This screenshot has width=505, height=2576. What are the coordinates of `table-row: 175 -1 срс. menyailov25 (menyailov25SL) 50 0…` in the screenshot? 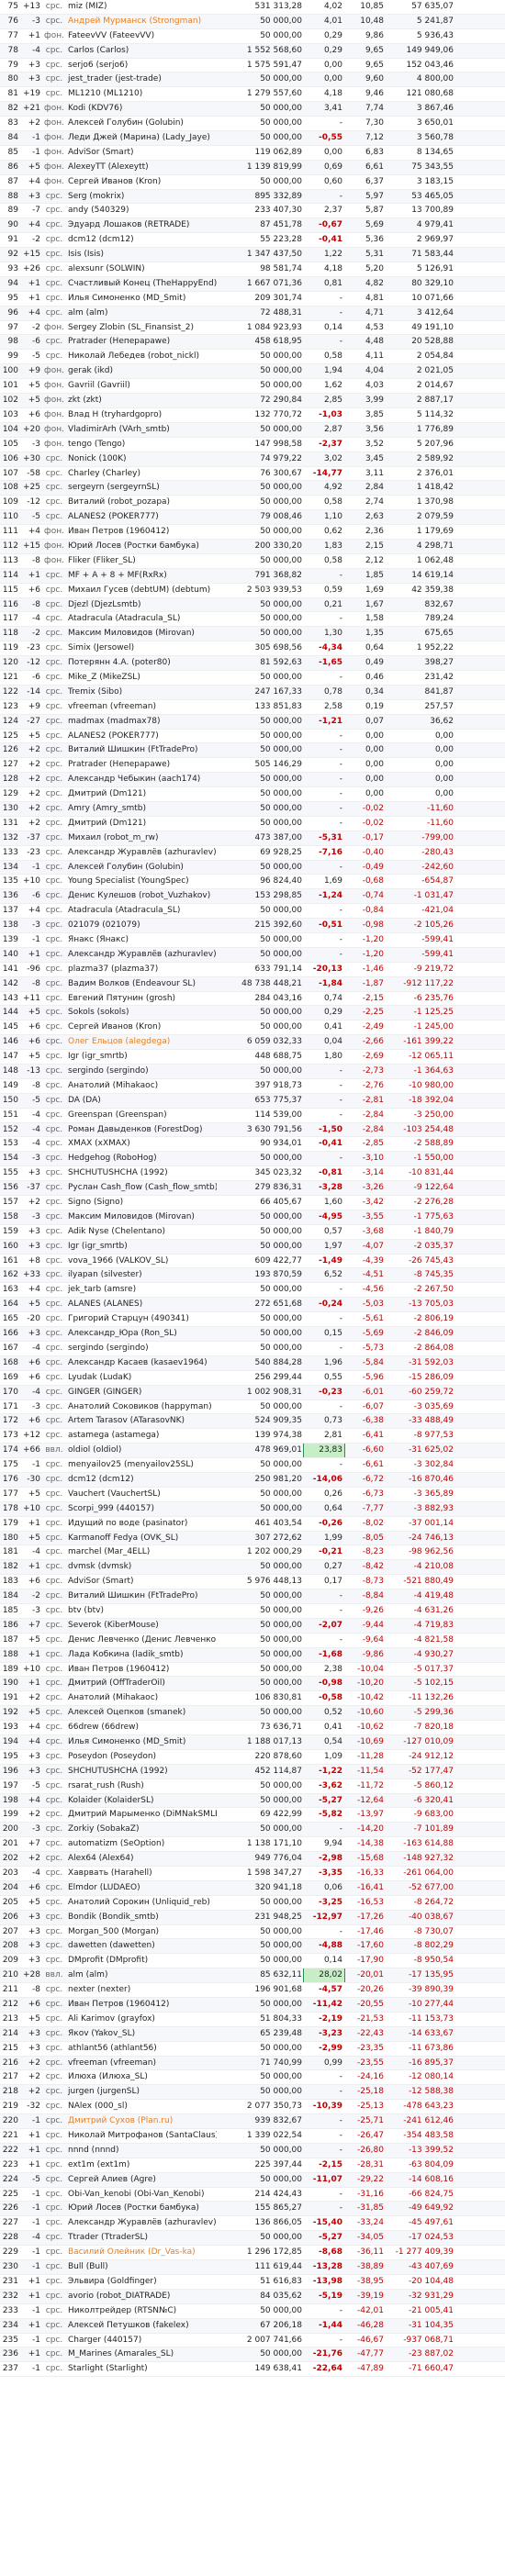 It's located at (252, 1466).